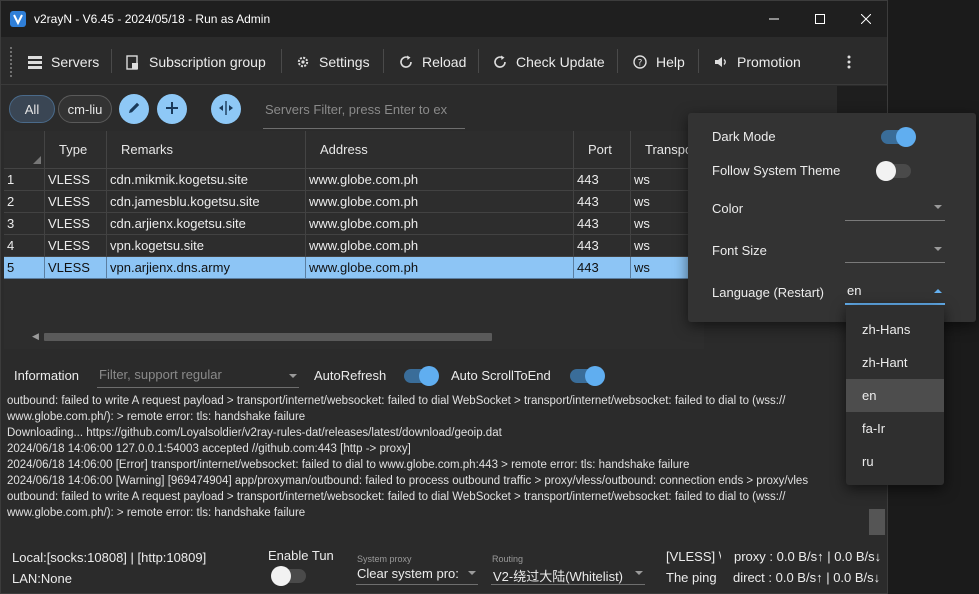 Image resolution: width=979 pixels, height=594 pixels. What do you see at coordinates (303, 62) in the screenshot?
I see `gear-icon` at bounding box center [303, 62].